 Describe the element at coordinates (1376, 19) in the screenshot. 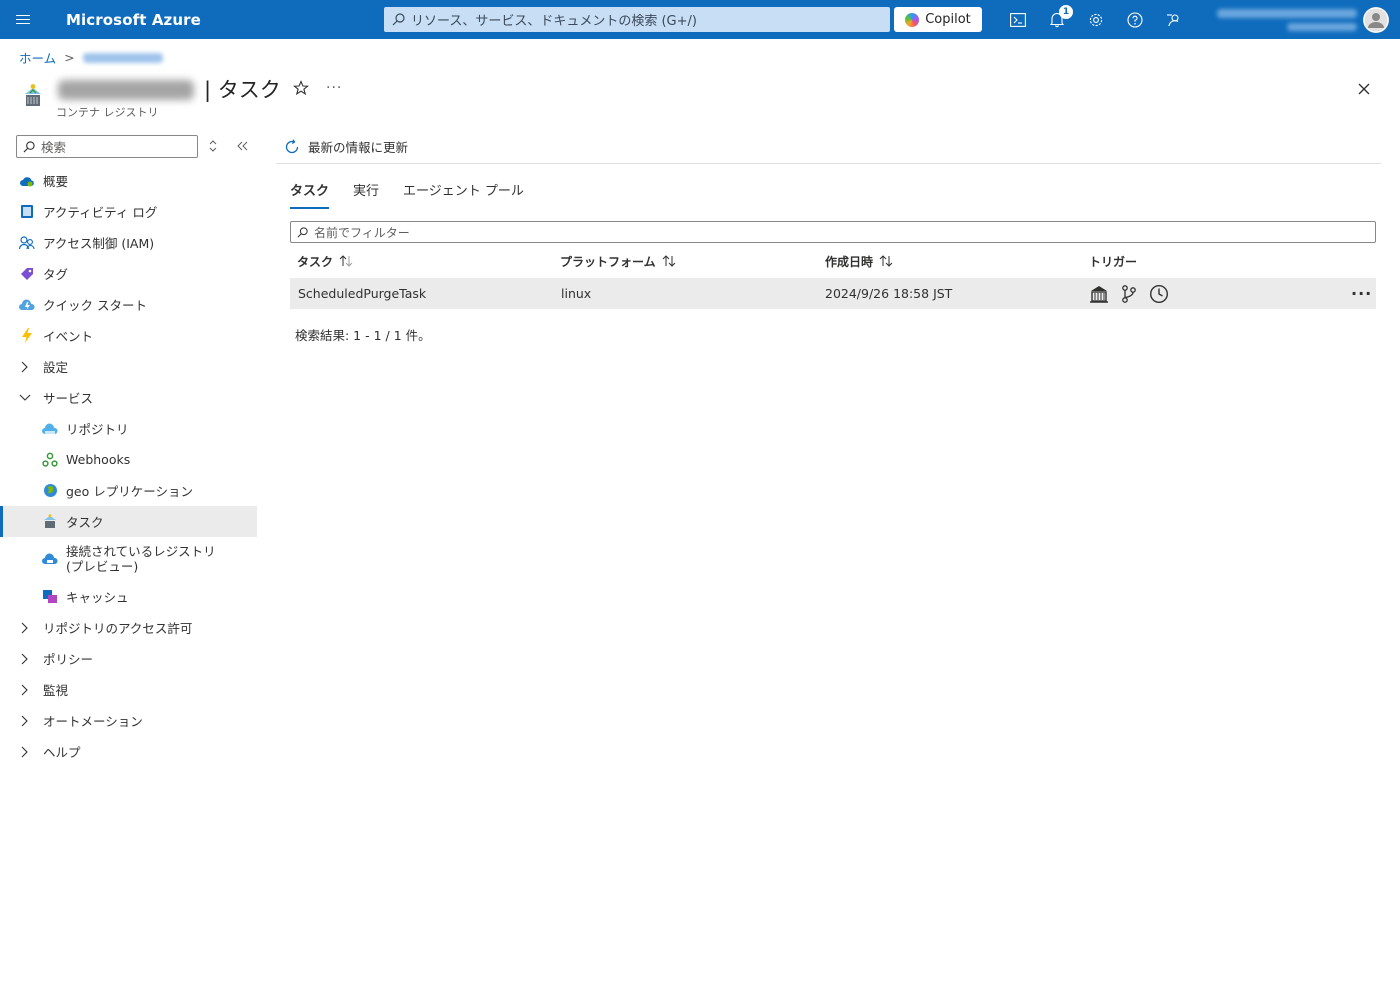

I see `avatar` at that location.